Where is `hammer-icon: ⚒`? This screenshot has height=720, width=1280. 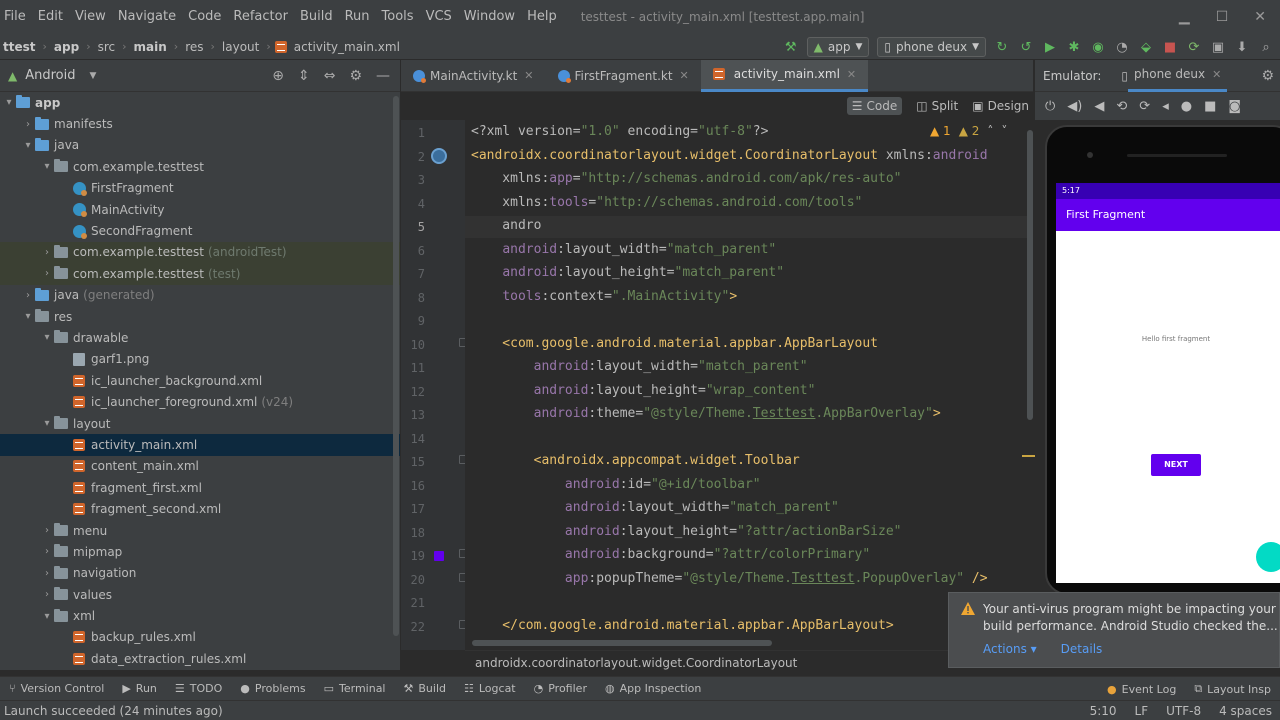
hammer-icon: ⚒ is located at coordinates (791, 47).